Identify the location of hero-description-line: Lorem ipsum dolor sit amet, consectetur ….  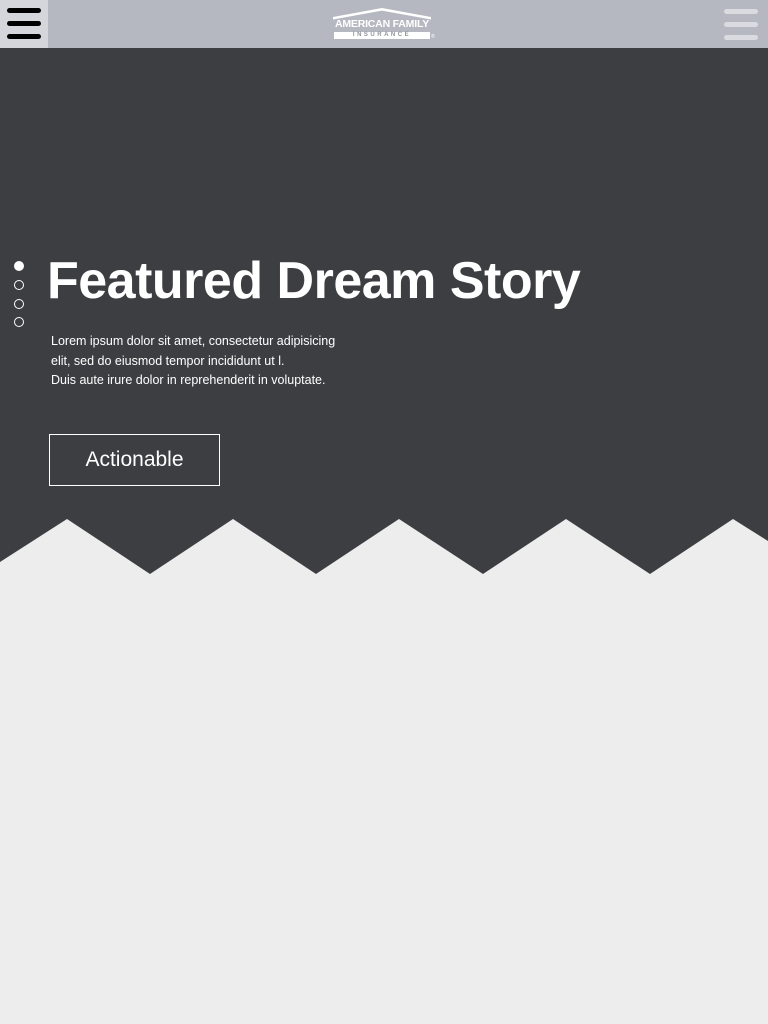
(193, 341).